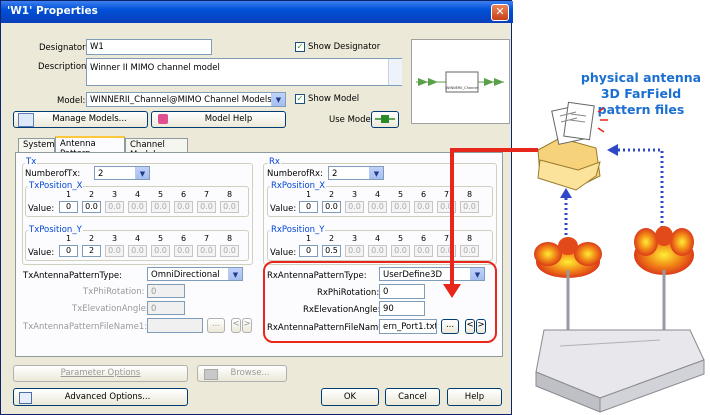  I want to click on router-device, so click(620, 341).